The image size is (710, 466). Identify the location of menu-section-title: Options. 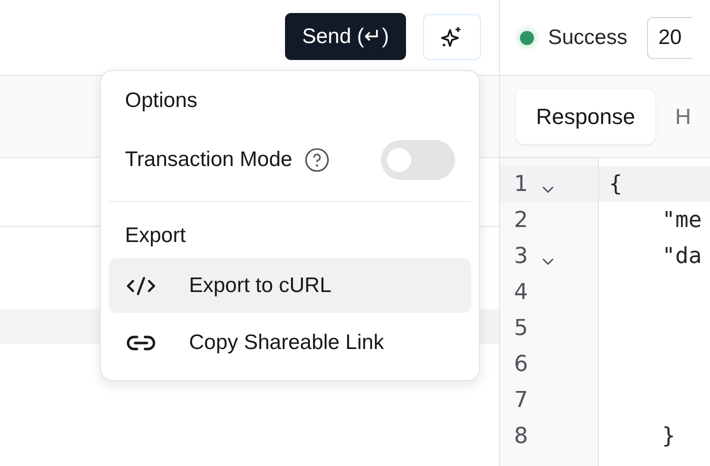
(161, 101).